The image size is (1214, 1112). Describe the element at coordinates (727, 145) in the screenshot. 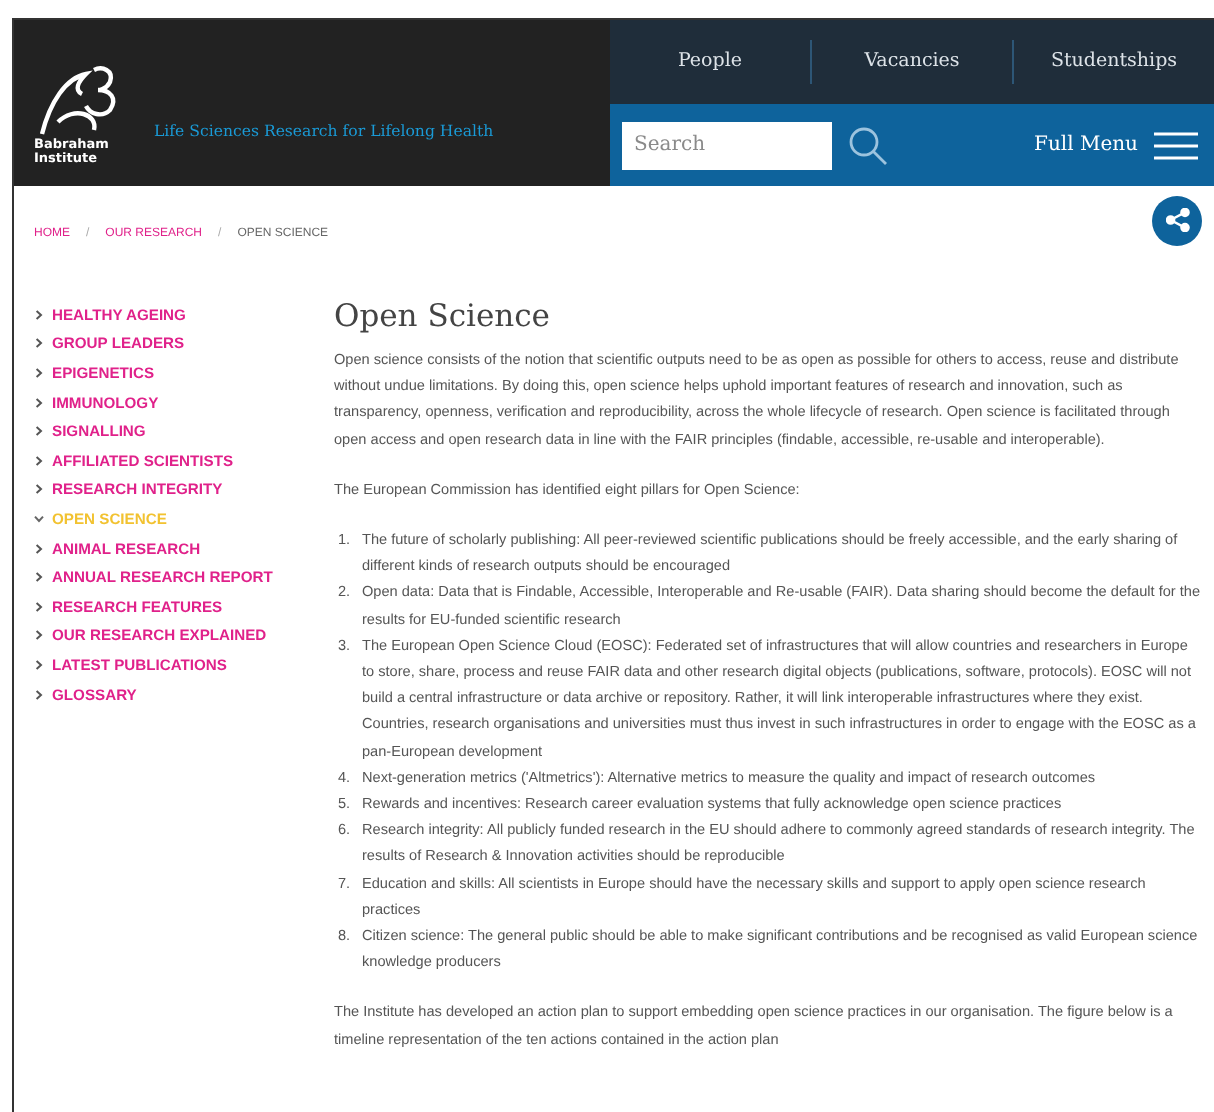

I see `search-field: Search` at that location.